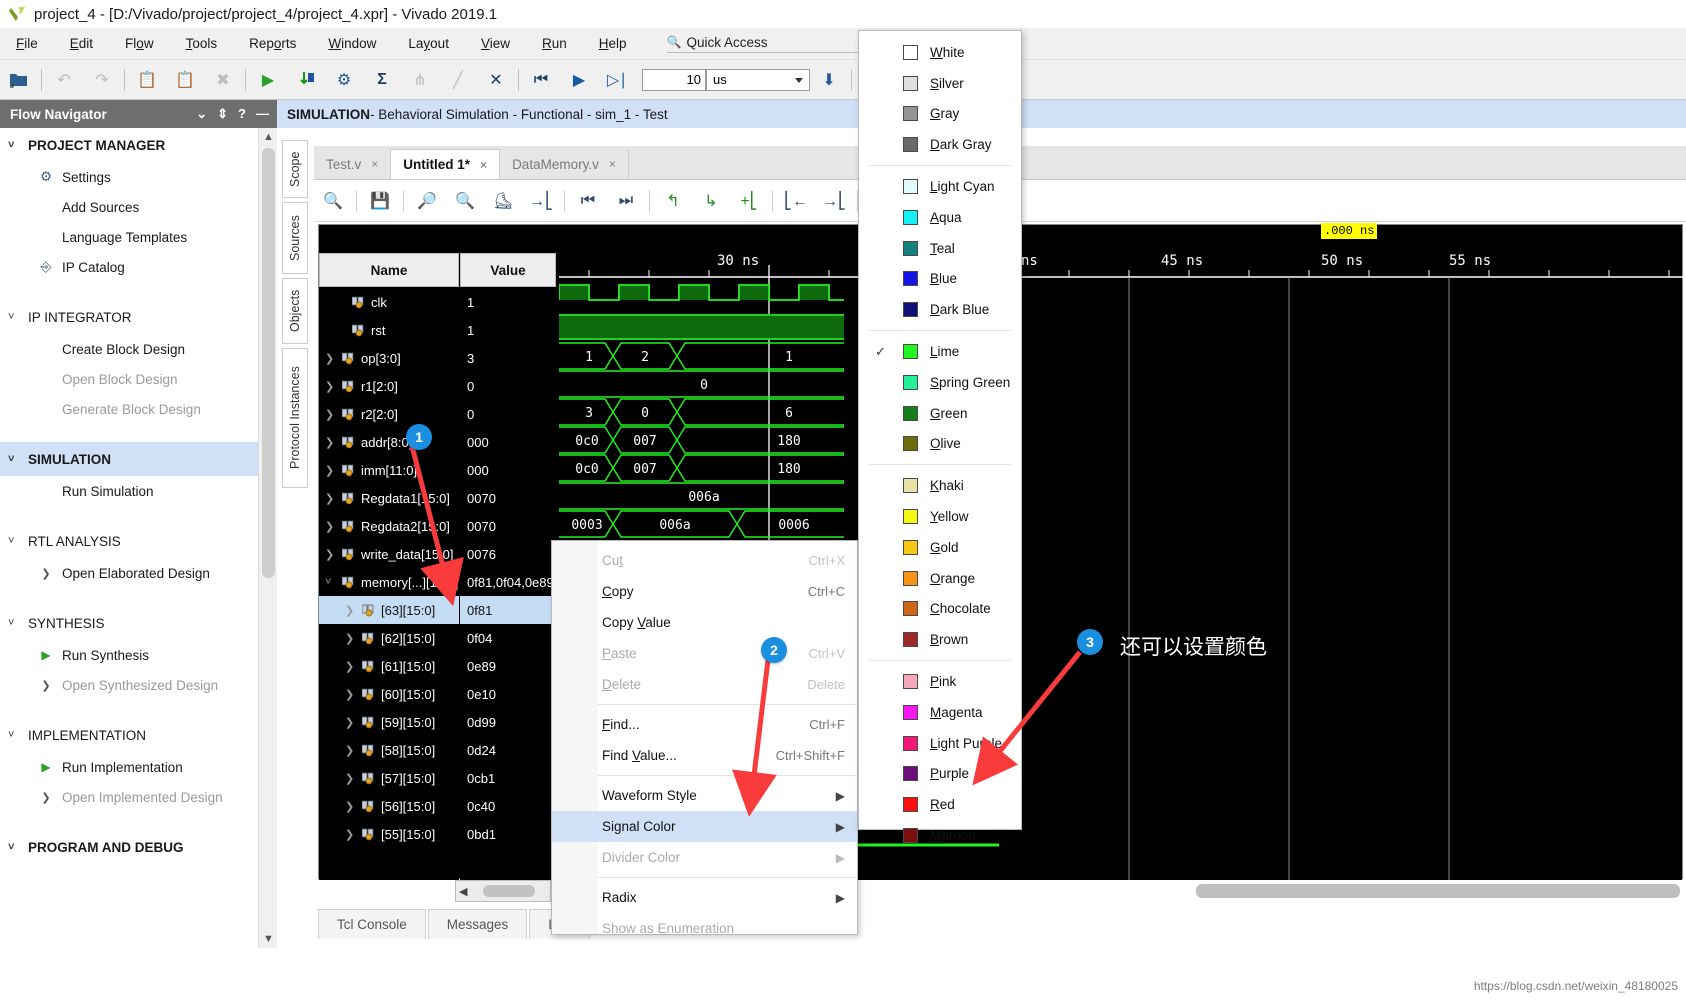 Image resolution: width=1686 pixels, height=1001 pixels. Describe the element at coordinates (940, 485) in the screenshot. I see `color-option-khaki: Khaki` at that location.